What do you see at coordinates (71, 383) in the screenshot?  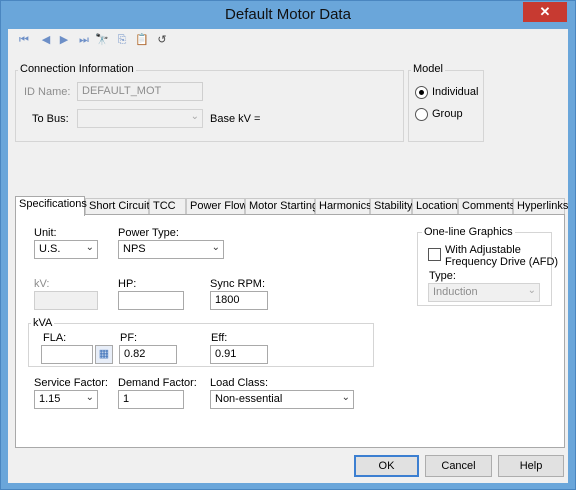 I see `service-factor-label: Service Factor:` at bounding box center [71, 383].